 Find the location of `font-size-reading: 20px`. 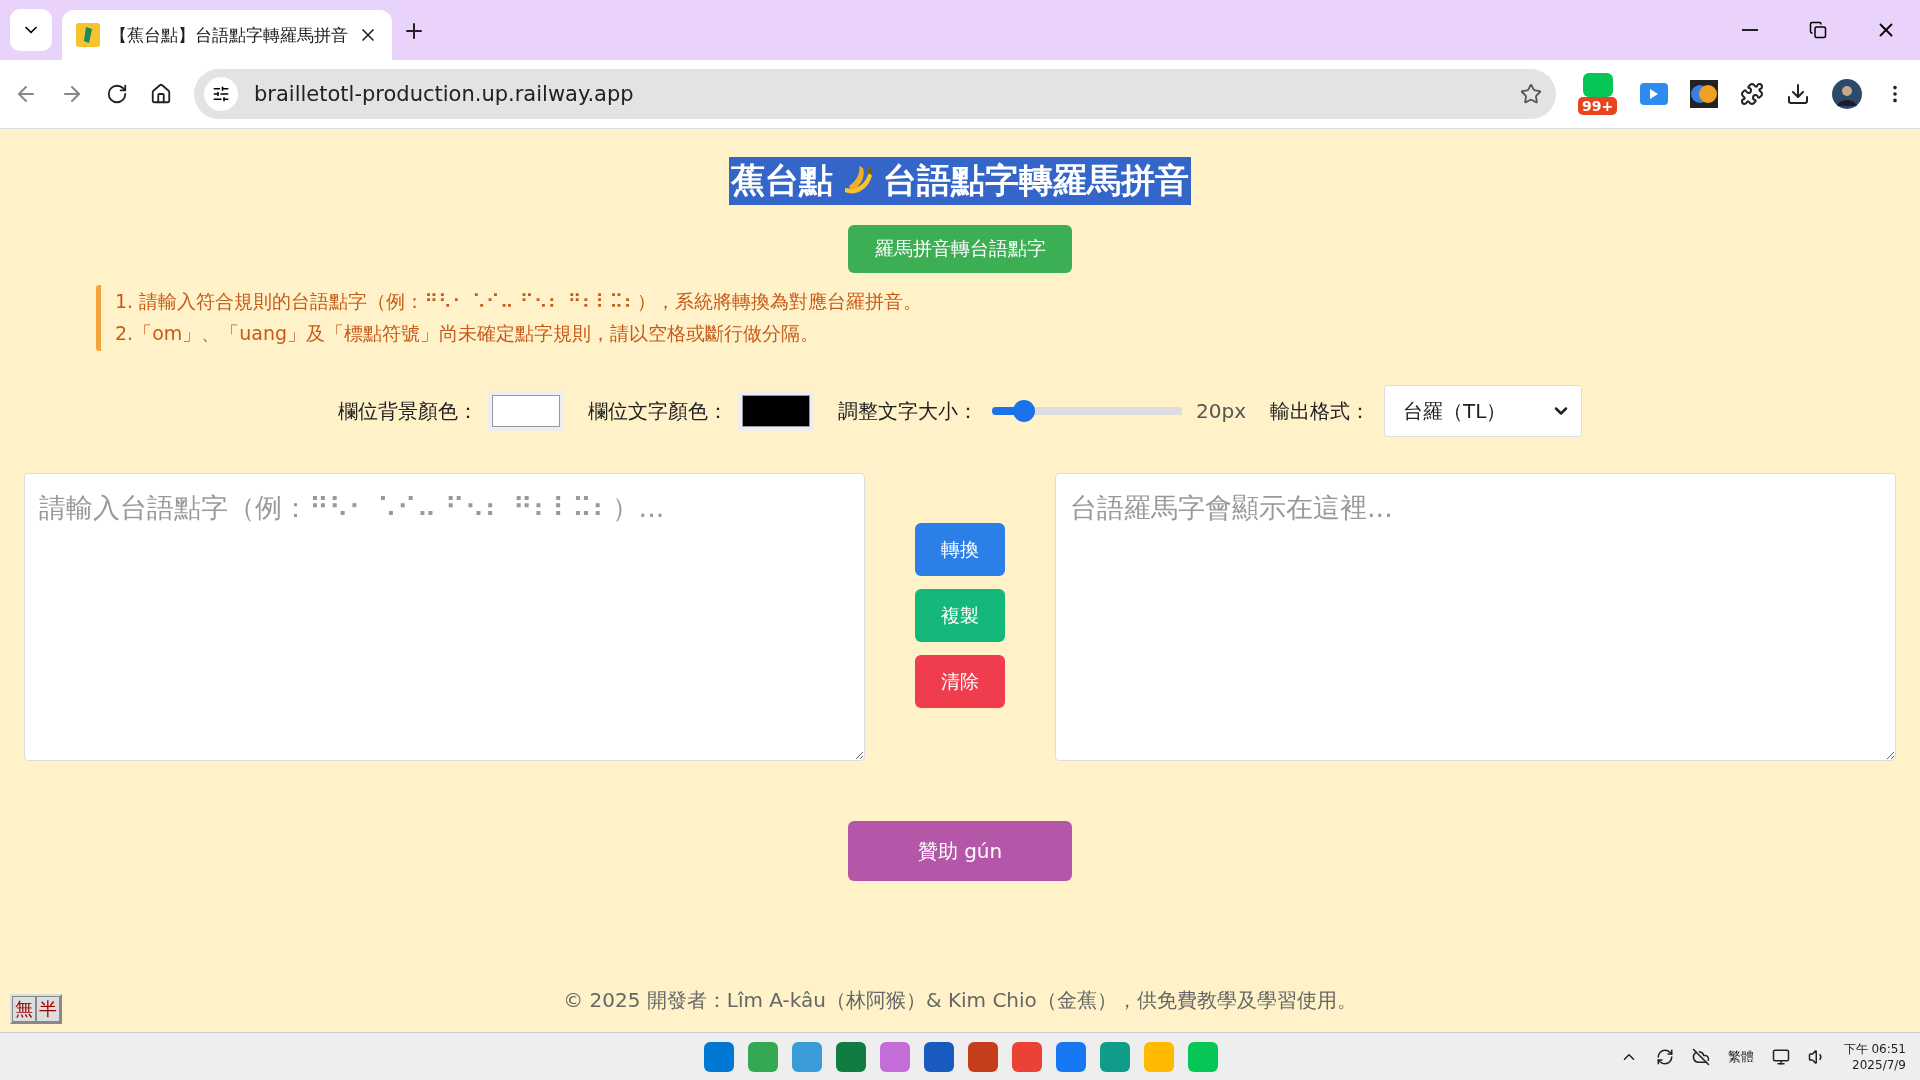

font-size-reading: 20px is located at coordinates (1221, 411).